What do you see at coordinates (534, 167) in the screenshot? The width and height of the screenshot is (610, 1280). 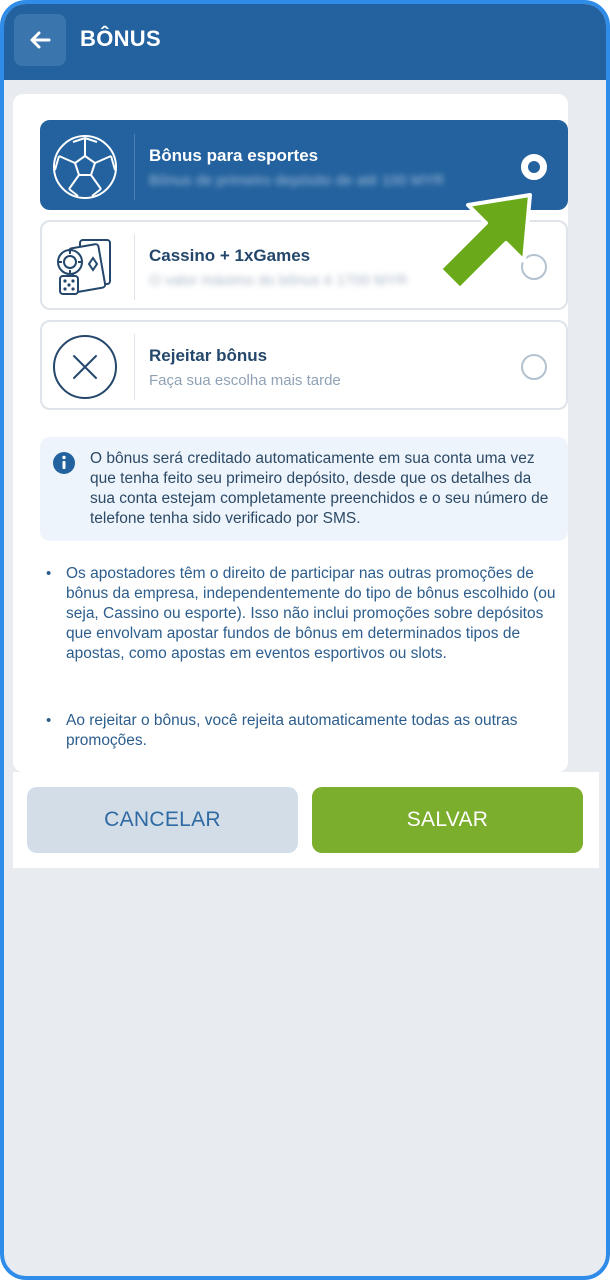 I see `radio-selected` at bounding box center [534, 167].